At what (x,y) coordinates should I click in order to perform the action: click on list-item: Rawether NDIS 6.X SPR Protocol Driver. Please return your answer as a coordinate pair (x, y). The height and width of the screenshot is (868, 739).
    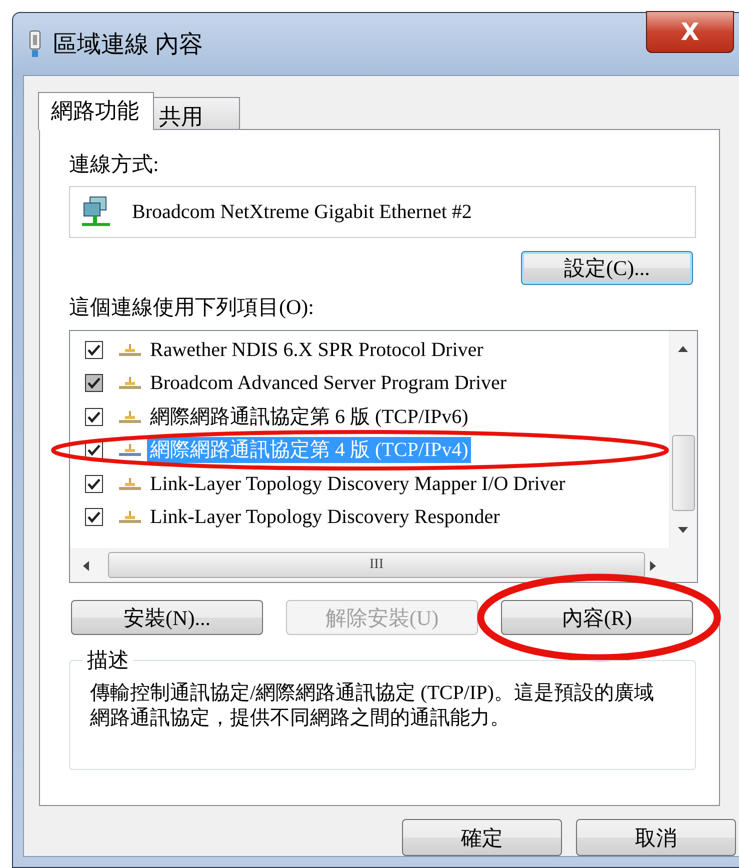
    Looking at the image, I should click on (316, 349).